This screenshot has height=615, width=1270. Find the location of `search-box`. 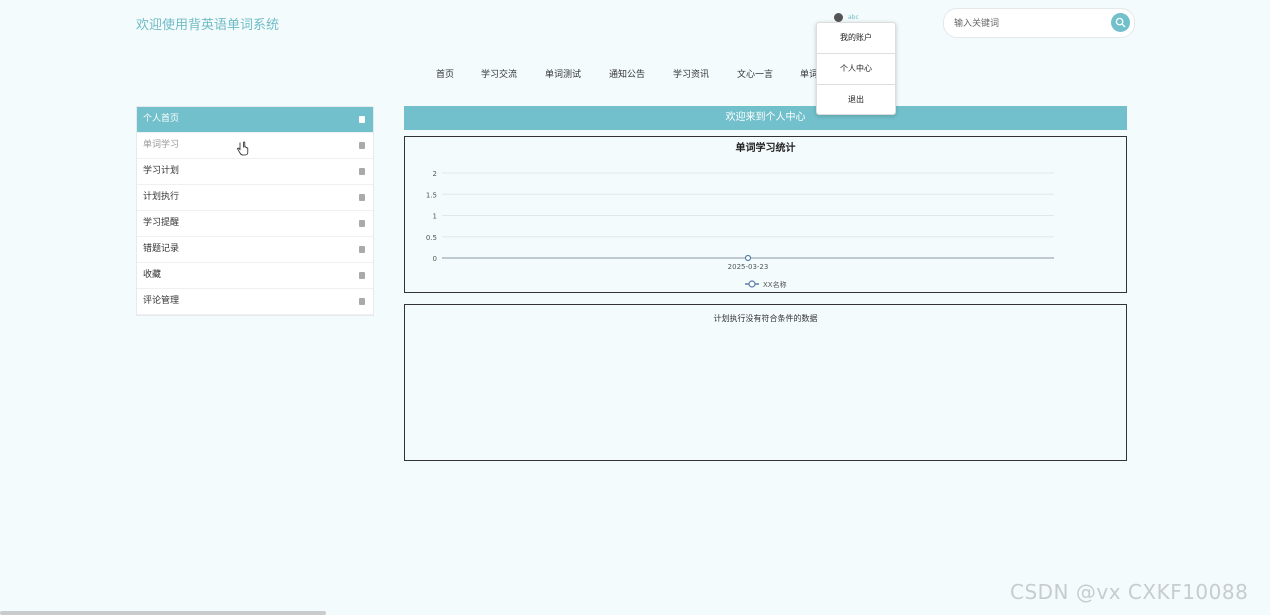

search-box is located at coordinates (1039, 23).